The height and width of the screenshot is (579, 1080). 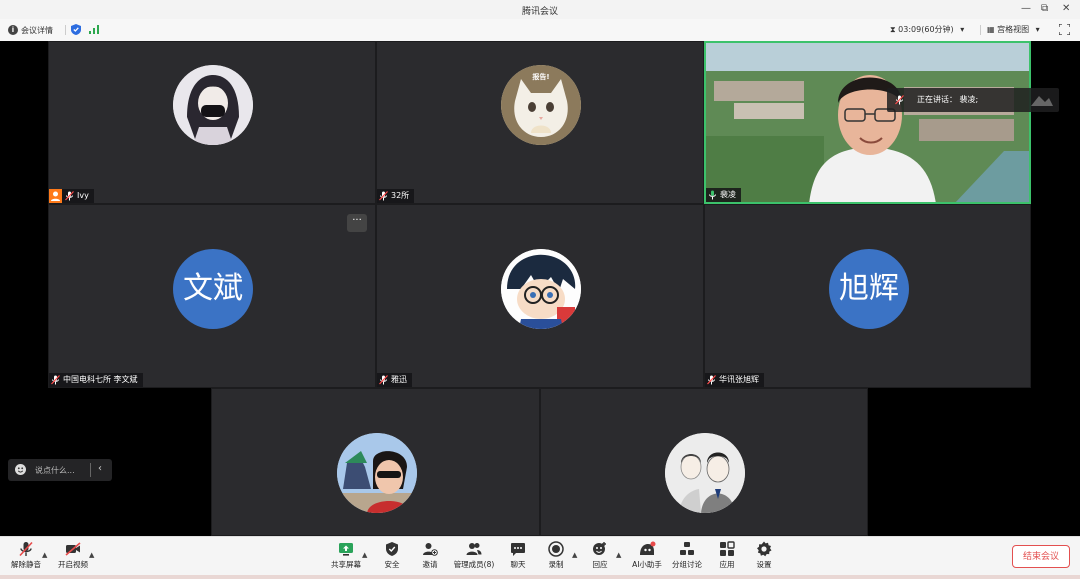 I want to click on participant-name: 雅迅, so click(x=399, y=379).